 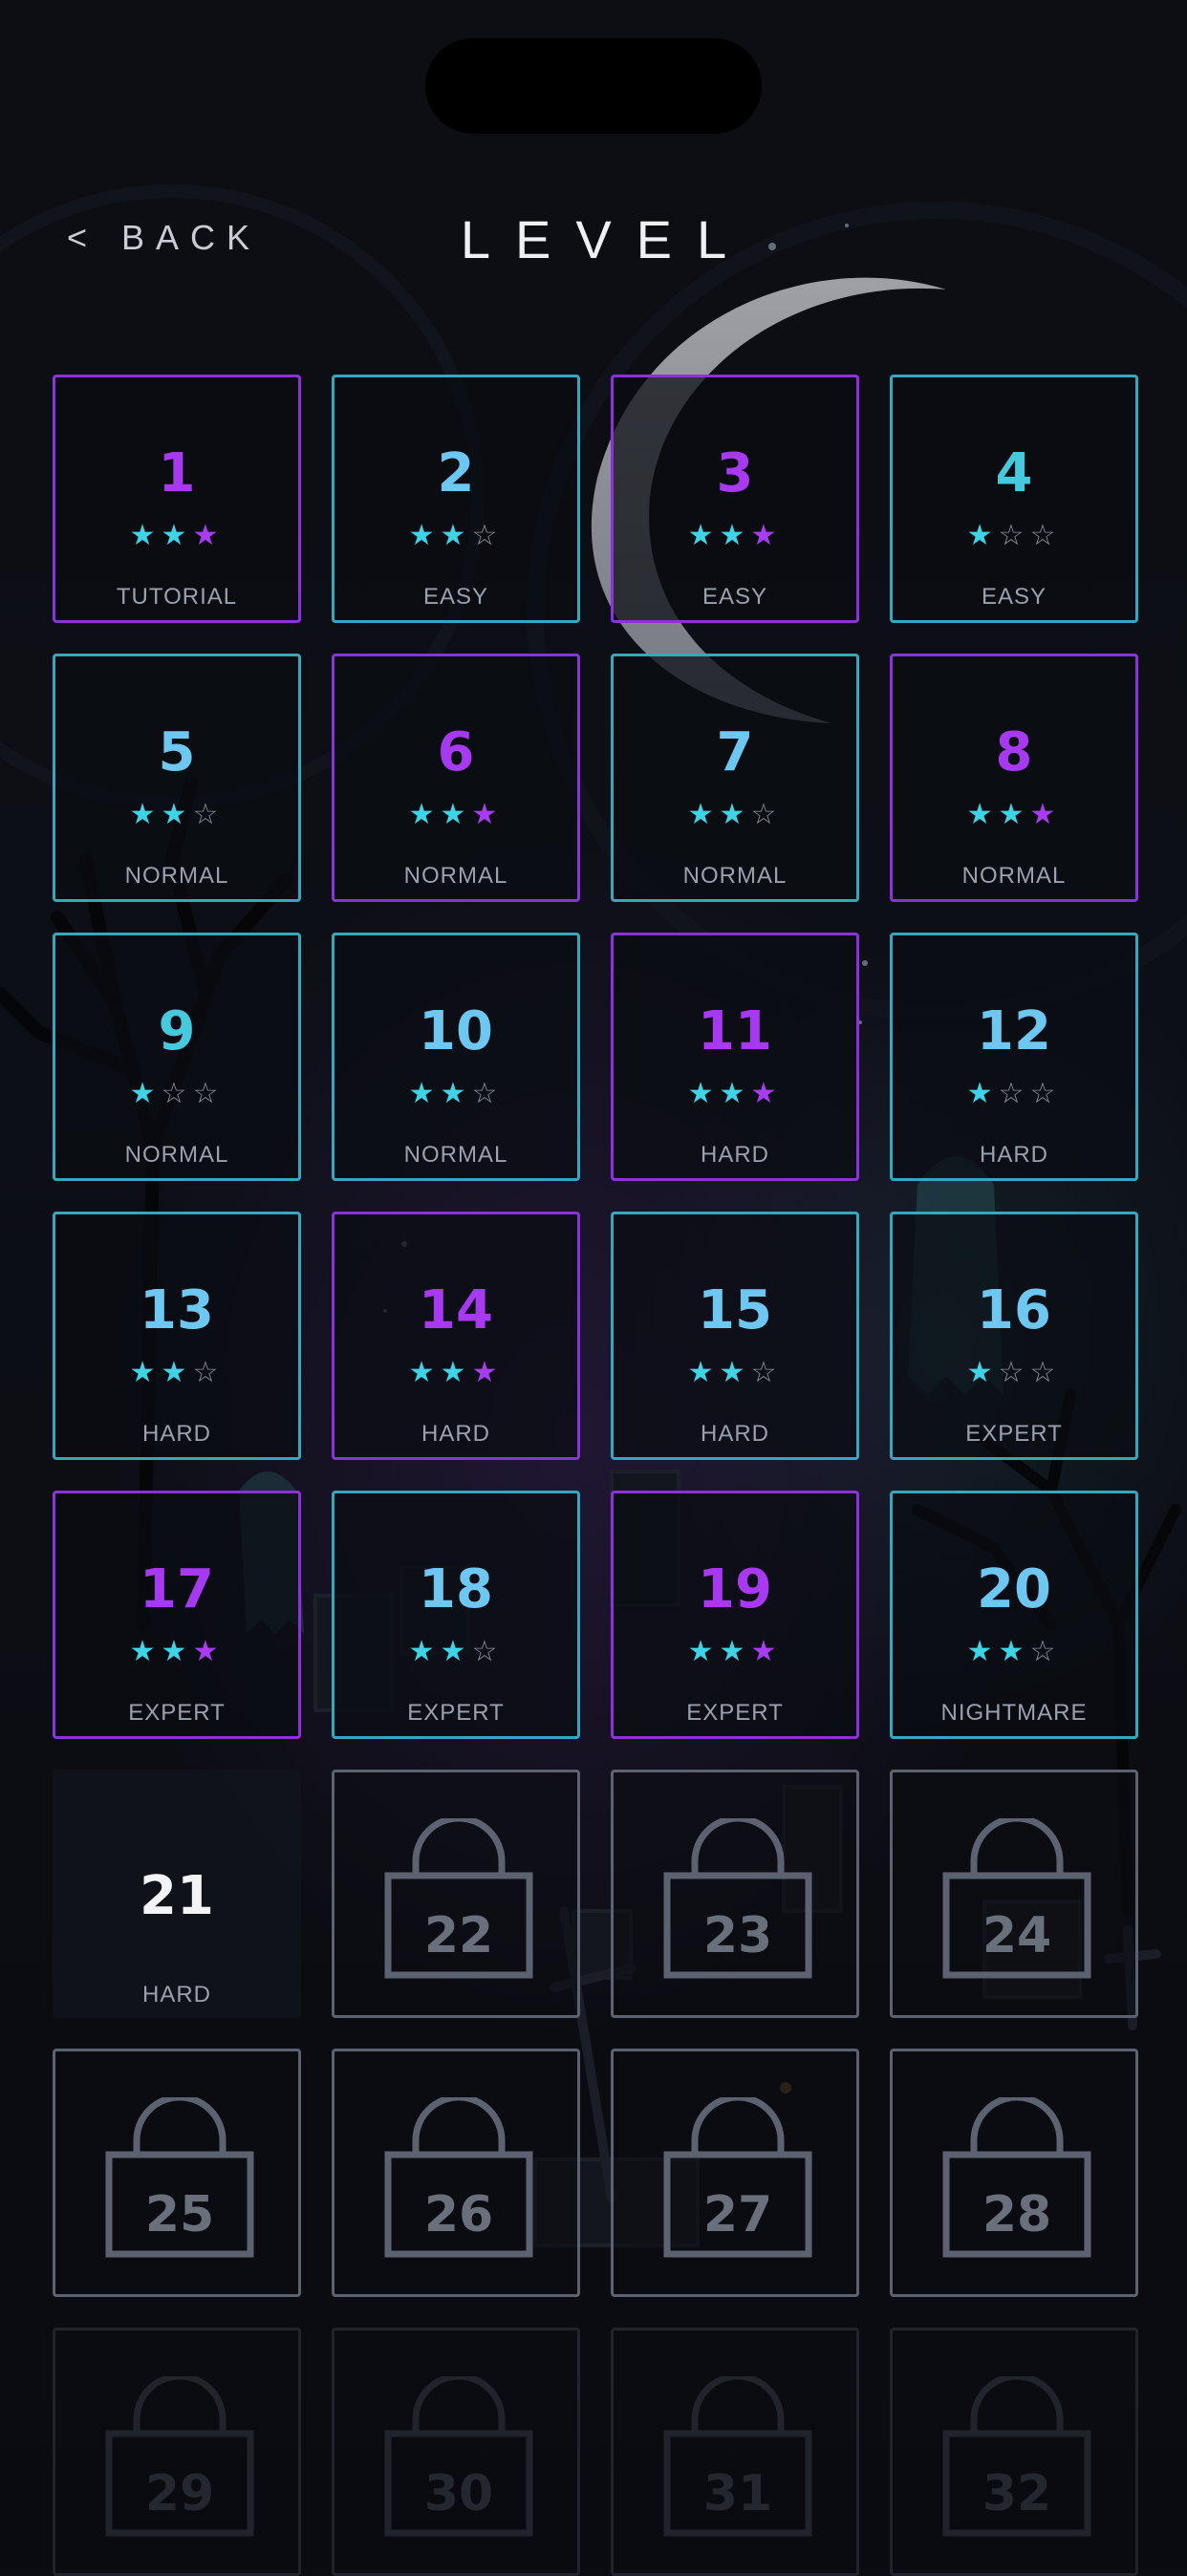 I want to click on padlock-icon: 28, so click(x=1016, y=2177).